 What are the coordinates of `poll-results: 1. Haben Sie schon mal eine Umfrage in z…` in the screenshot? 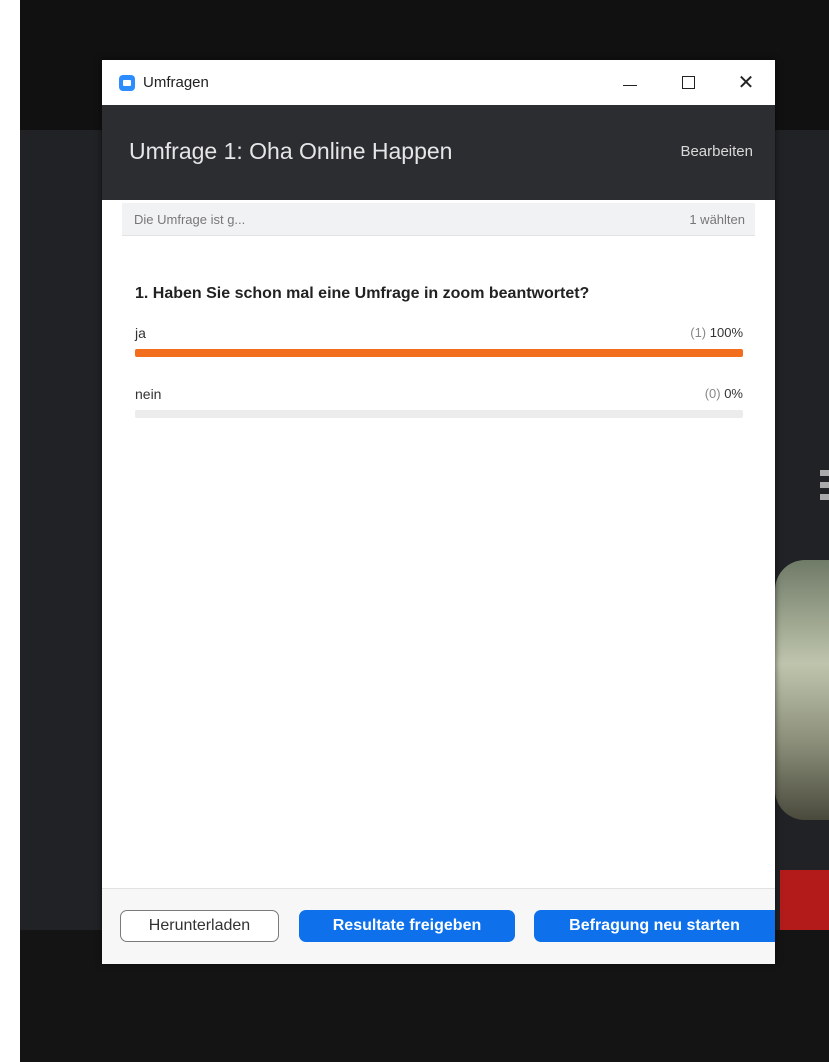 It's located at (439, 355).